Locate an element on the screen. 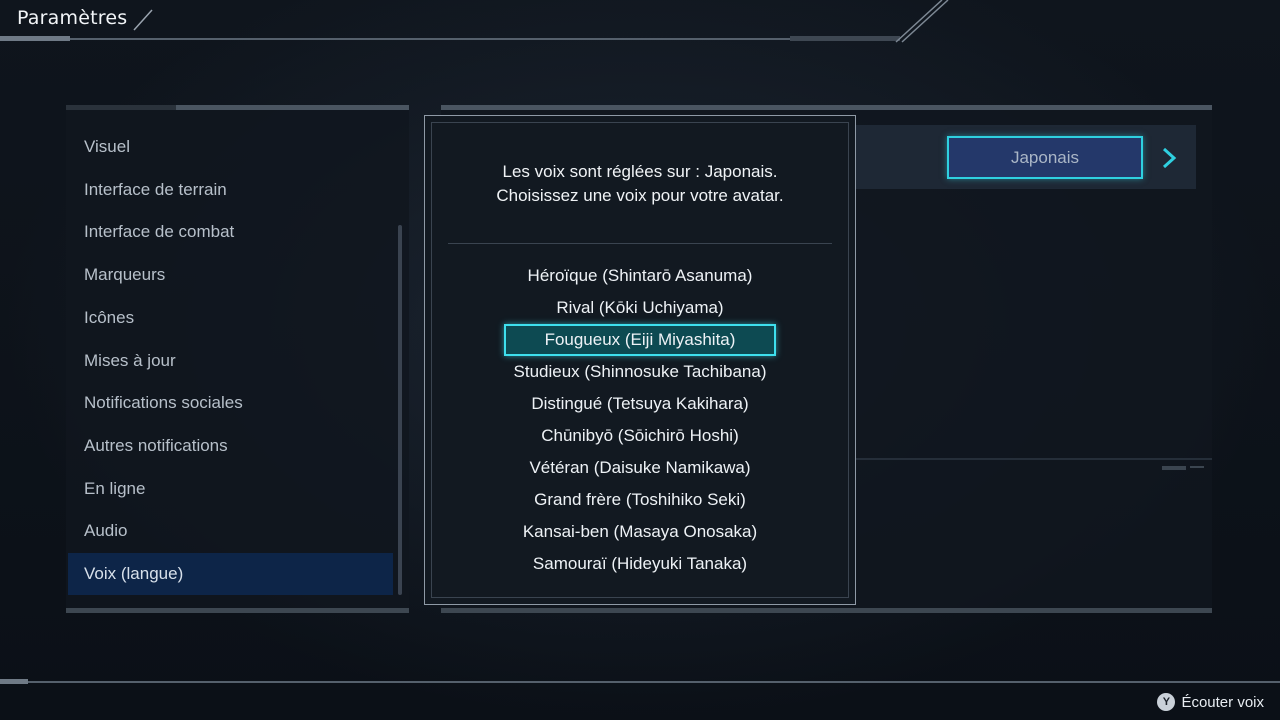 This screenshot has height=720, width=1280. right-panel-bottom-border is located at coordinates (826, 610).